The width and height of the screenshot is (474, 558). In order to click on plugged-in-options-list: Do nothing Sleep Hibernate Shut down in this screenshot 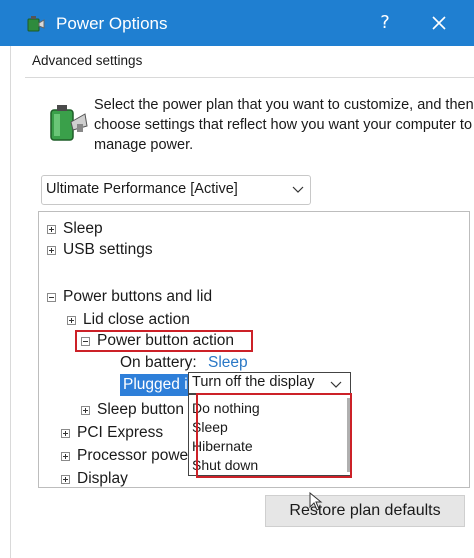, I will do `click(269, 435)`.